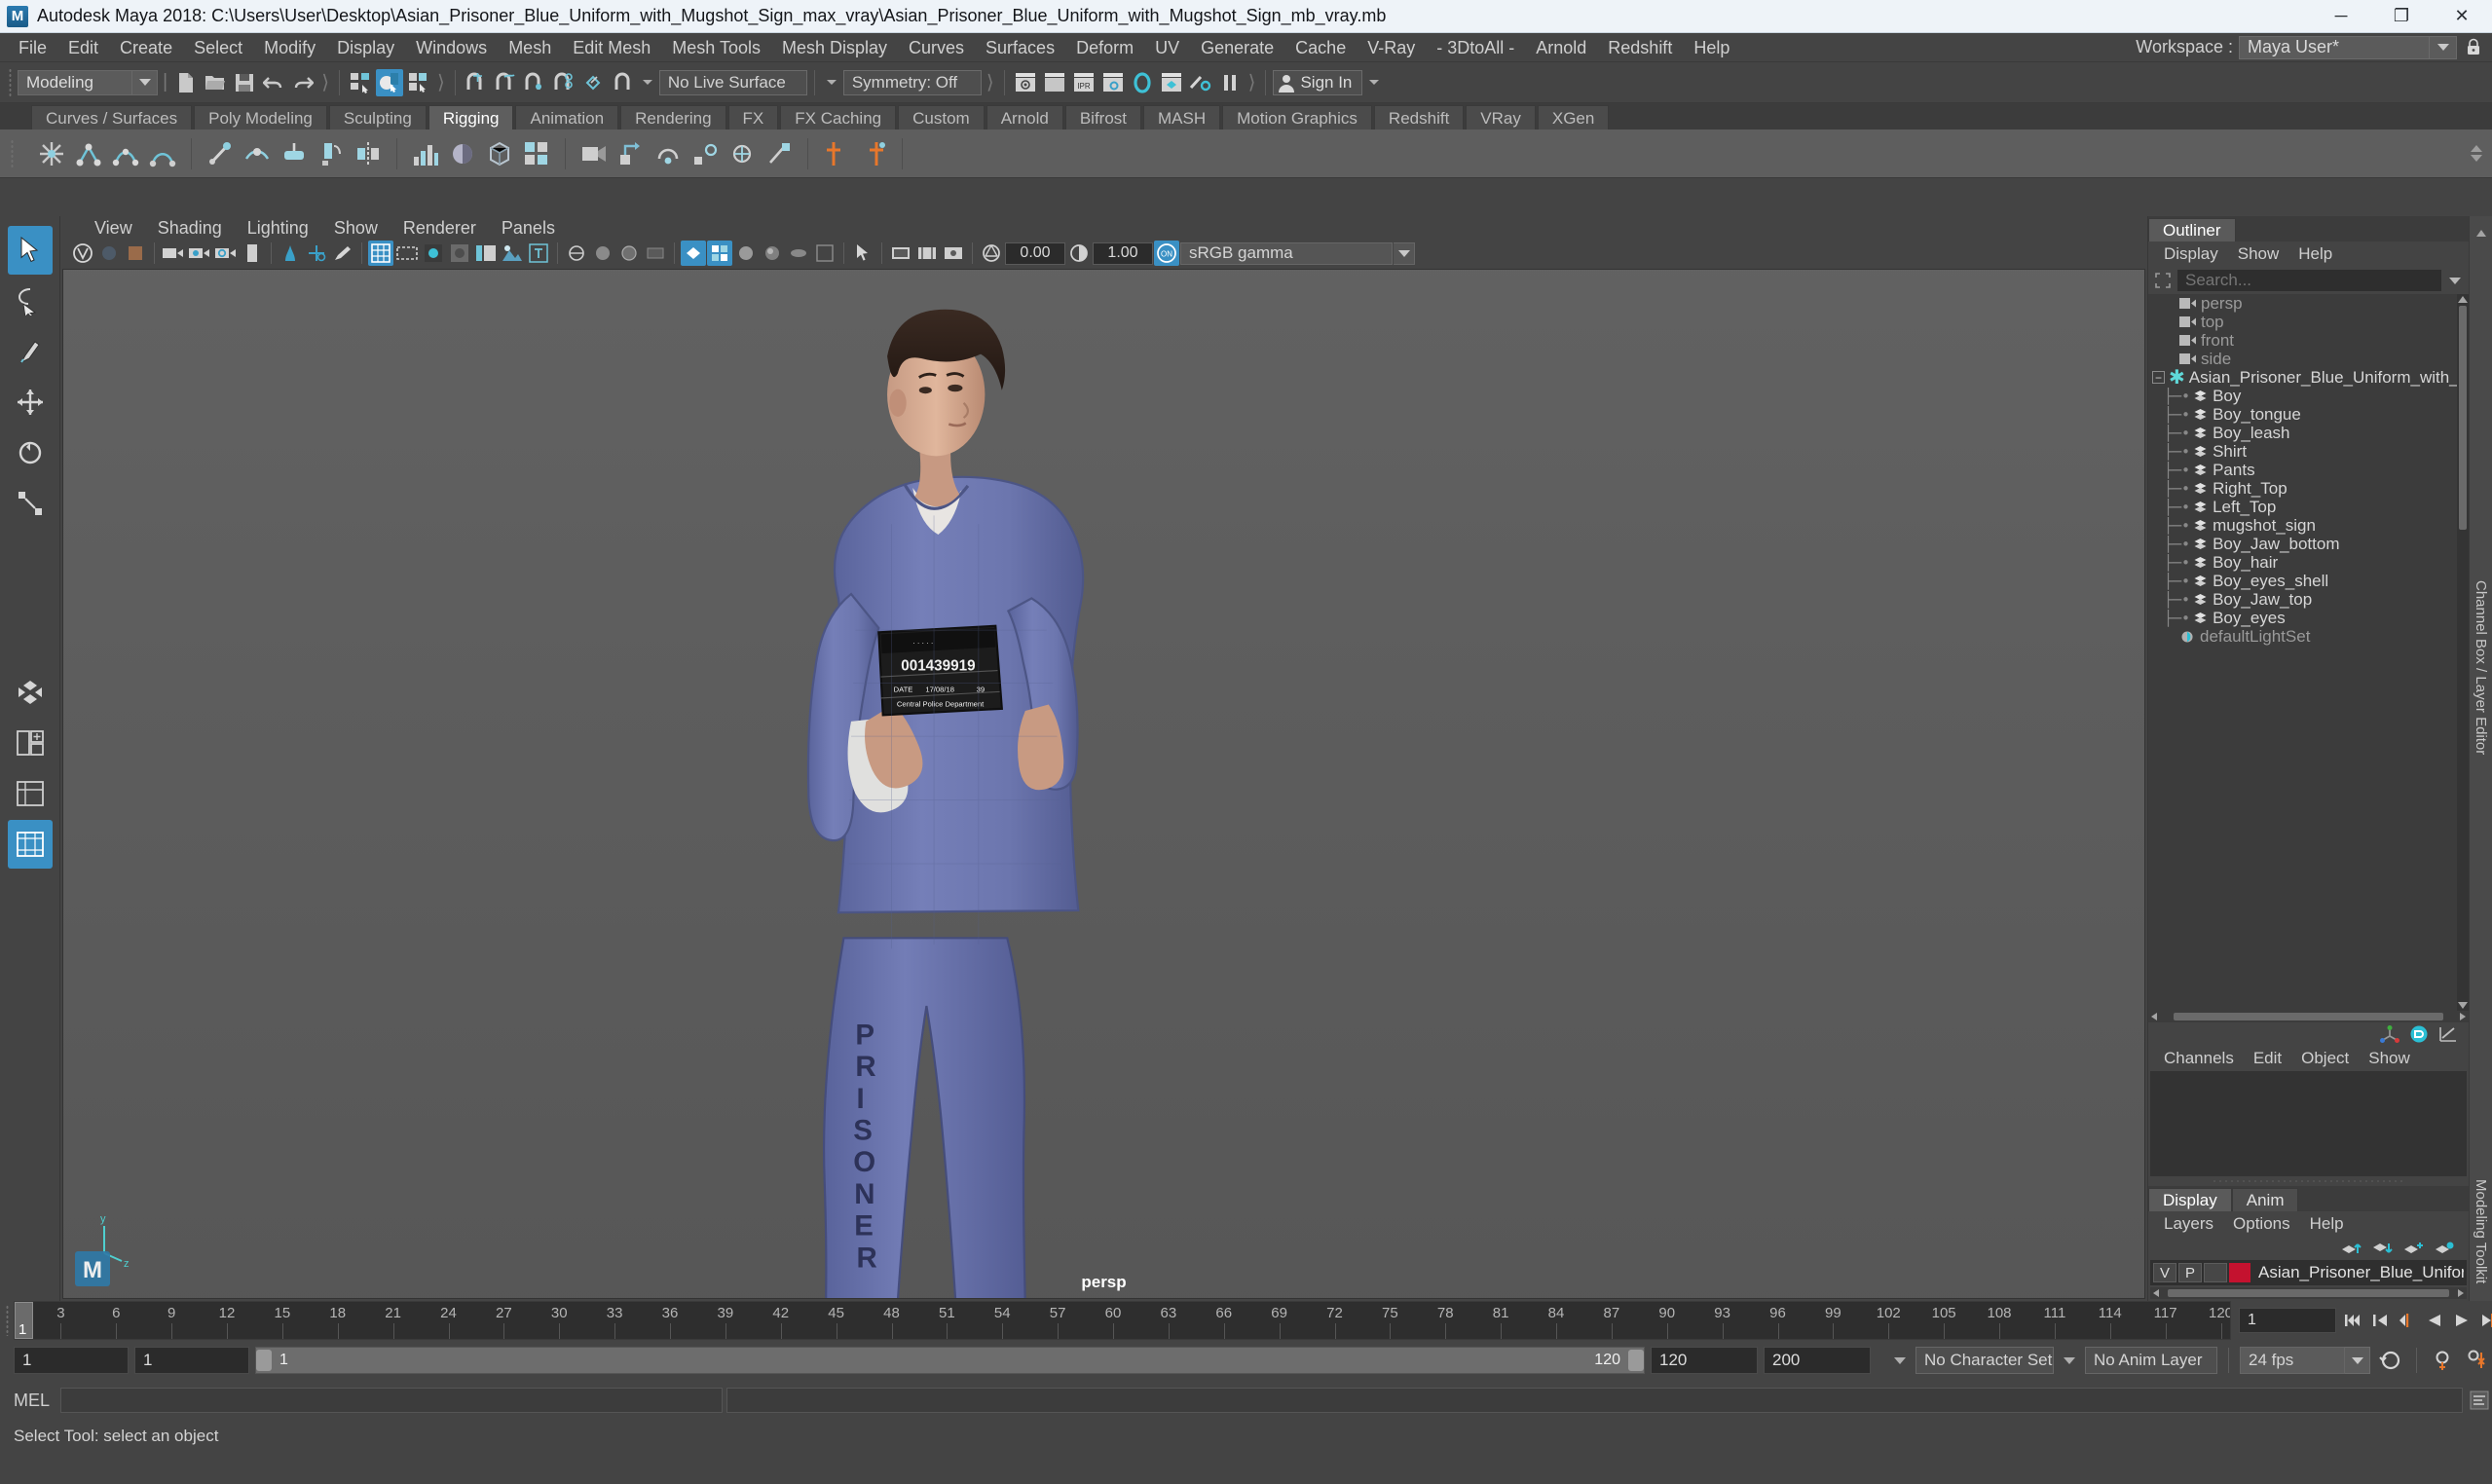 Image resolution: width=2492 pixels, height=1484 pixels. I want to click on undo-icon, so click(273, 82).